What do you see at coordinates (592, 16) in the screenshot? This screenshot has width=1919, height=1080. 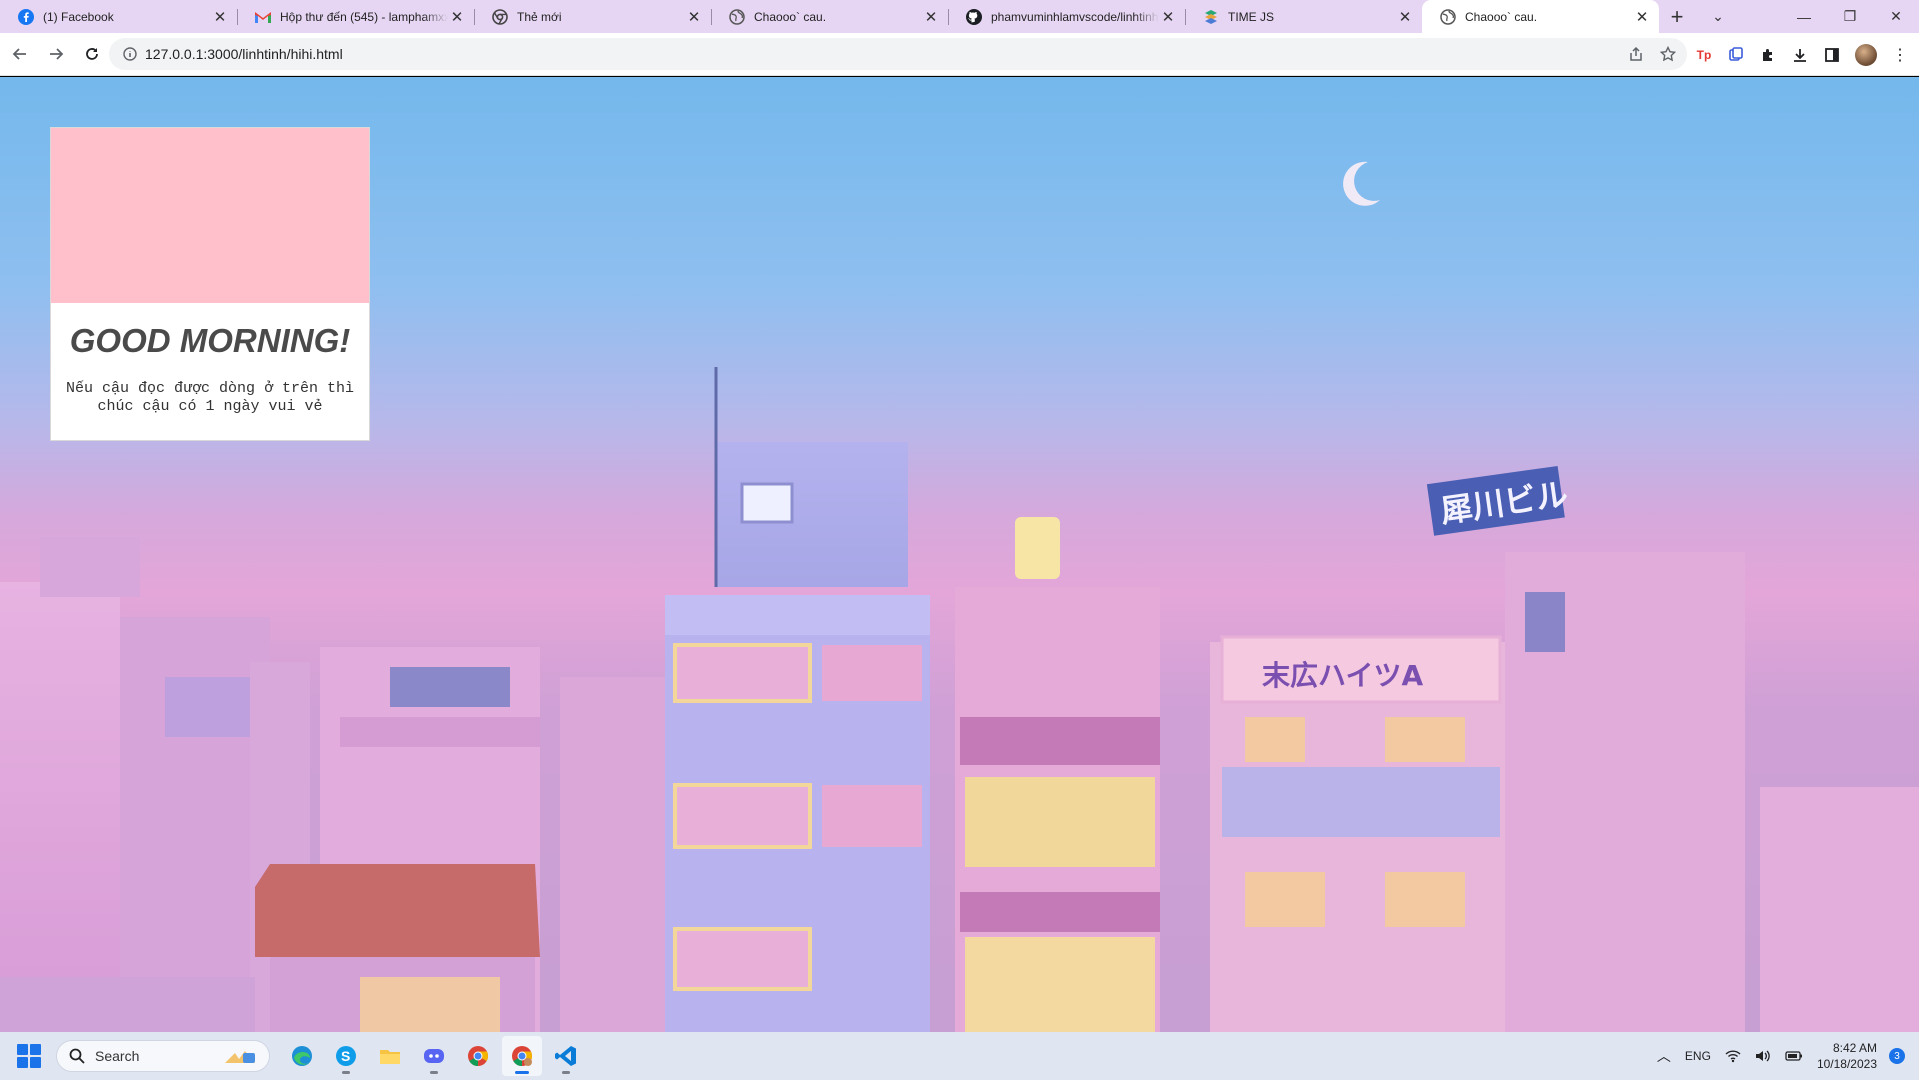 I see `tab-new-tab: Thẻ mới ✕` at bounding box center [592, 16].